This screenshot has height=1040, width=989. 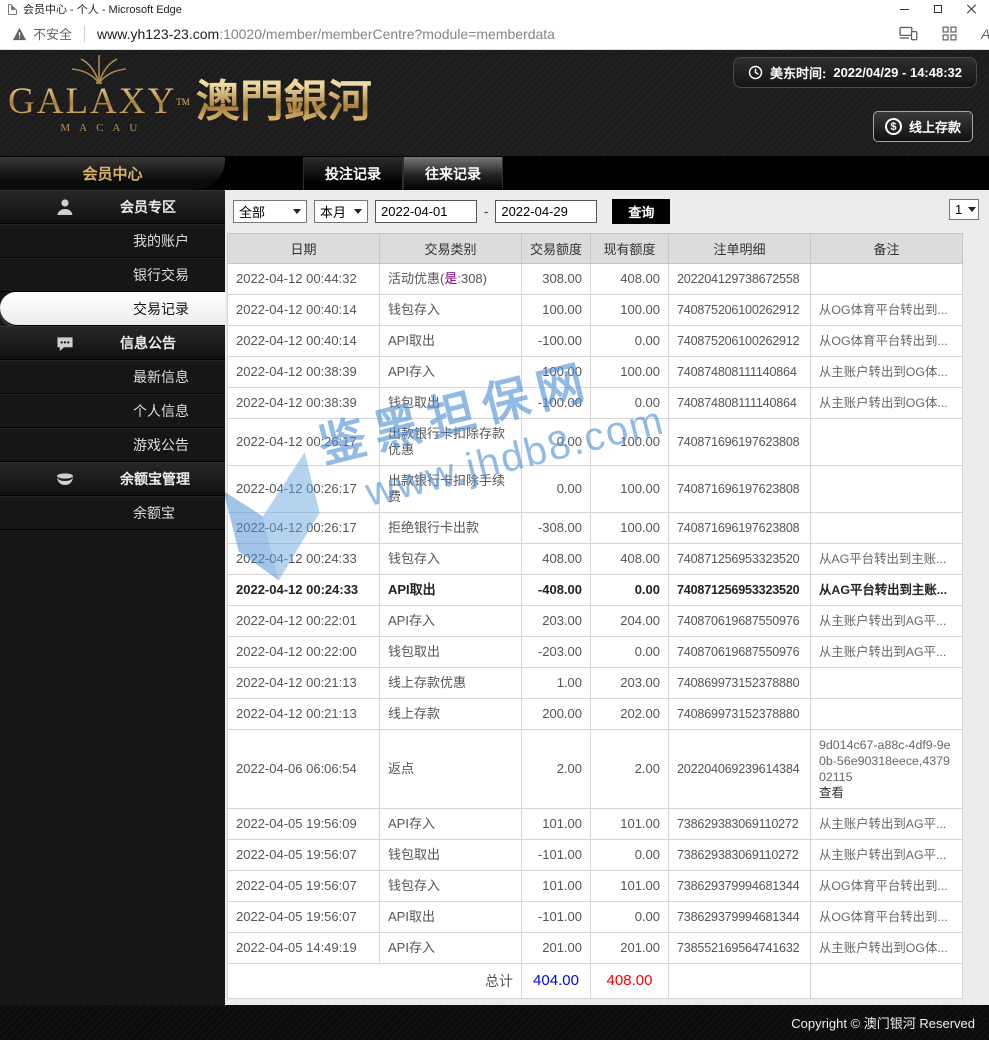 I want to click on cell-order-detail: 738629379994681344, so click(x=739, y=886).